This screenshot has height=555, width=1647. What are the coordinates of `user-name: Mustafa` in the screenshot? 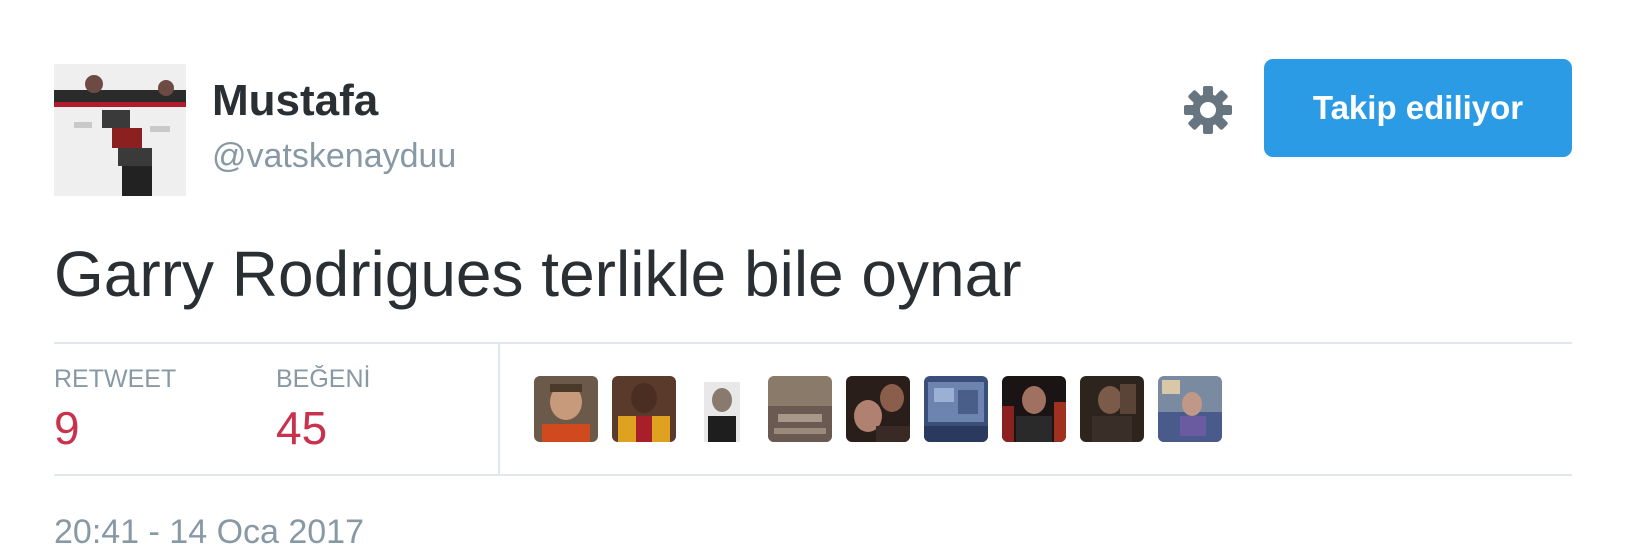 It's located at (295, 101).